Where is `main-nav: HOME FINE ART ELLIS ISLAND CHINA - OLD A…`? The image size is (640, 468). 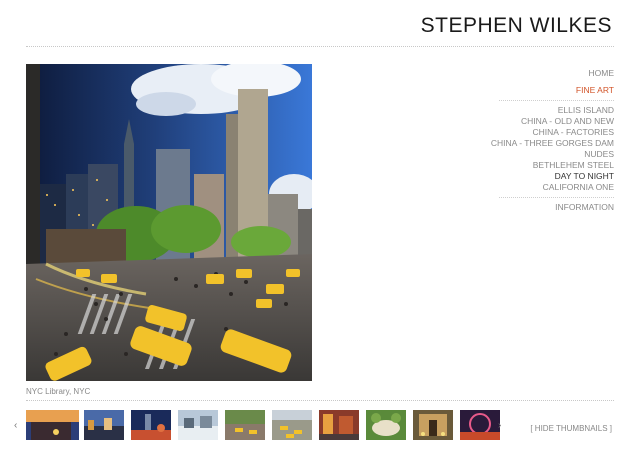
main-nav: HOME FINE ART ELLIS ISLAND CHINA - OLD A… is located at coordinates (544, 140).